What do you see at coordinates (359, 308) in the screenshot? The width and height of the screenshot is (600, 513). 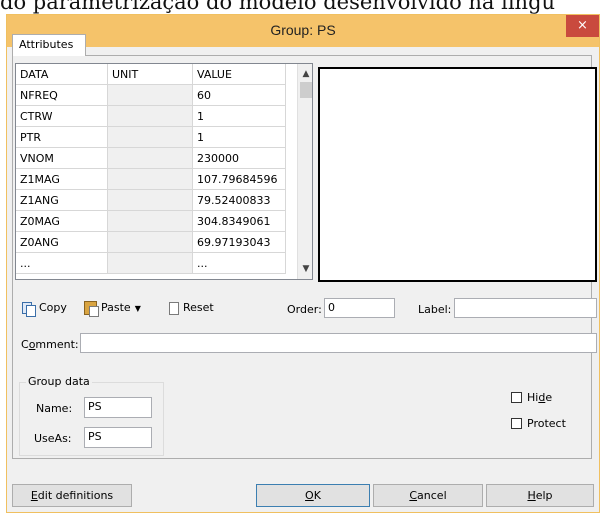 I see `order-input: 0` at bounding box center [359, 308].